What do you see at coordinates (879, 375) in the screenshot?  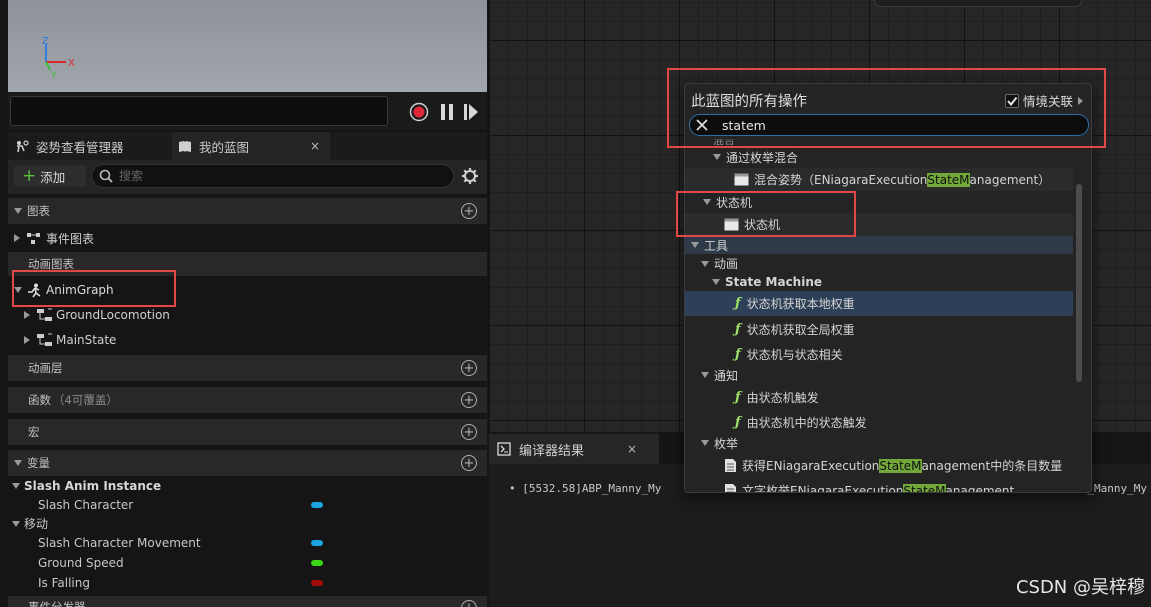 I see `category-notify: 通知` at bounding box center [879, 375].